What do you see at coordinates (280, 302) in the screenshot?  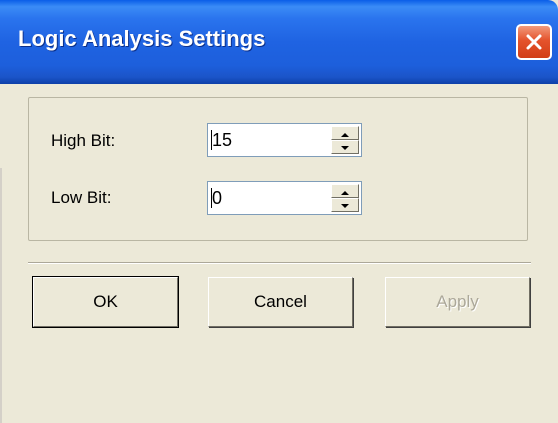 I see `cancel-button: Cancel` at bounding box center [280, 302].